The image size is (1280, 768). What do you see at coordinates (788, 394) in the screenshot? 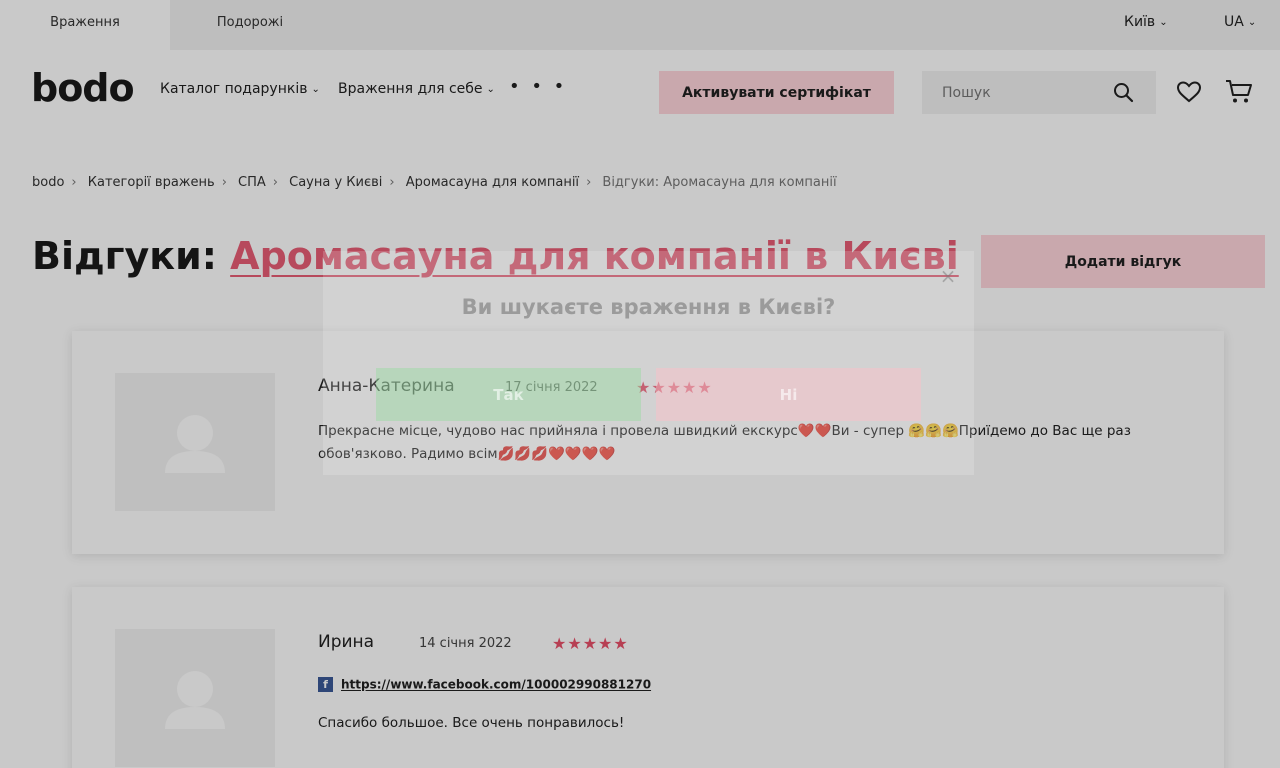
I see `no-button: Ні` at bounding box center [788, 394].